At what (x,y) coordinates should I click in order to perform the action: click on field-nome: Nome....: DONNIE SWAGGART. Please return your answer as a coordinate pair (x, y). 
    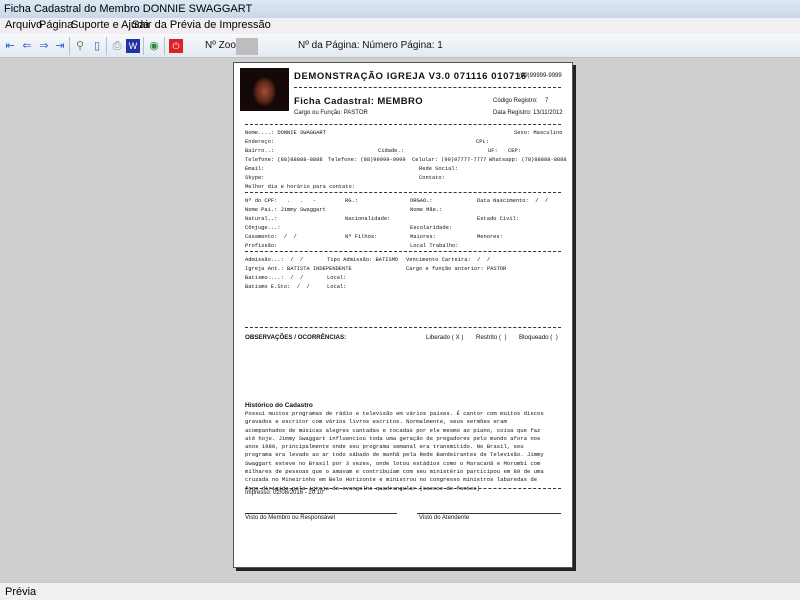
    Looking at the image, I should click on (285, 133).